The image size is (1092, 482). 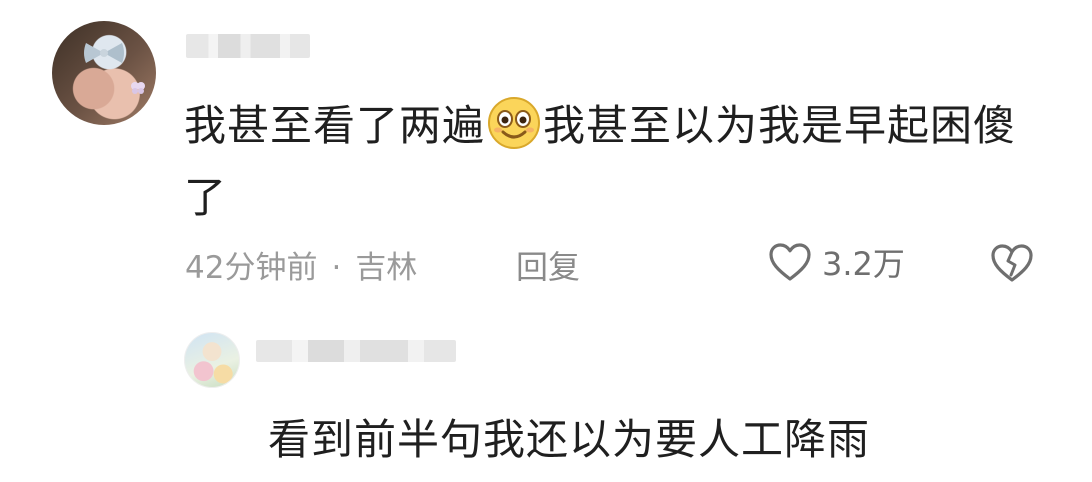 What do you see at coordinates (790, 262) in the screenshot?
I see `heart-outline-icon` at bounding box center [790, 262].